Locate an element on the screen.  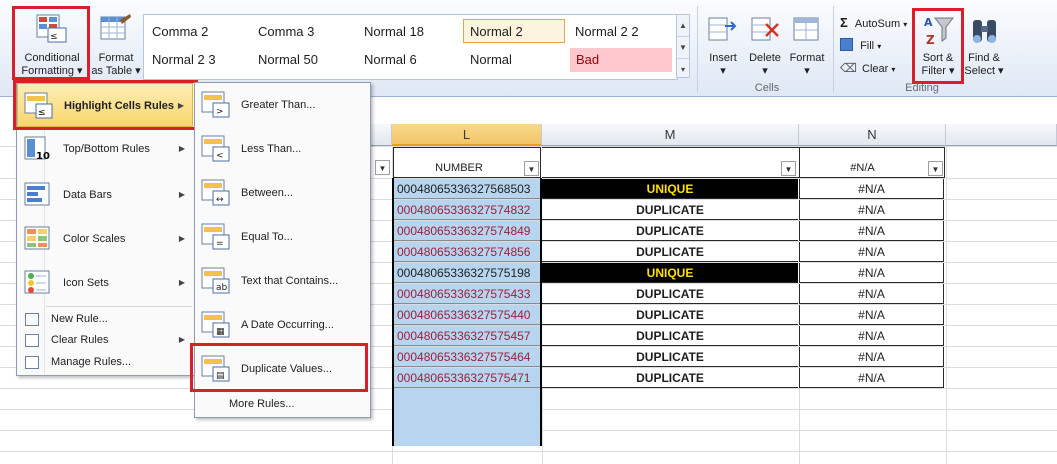
style-normal-2: Normal 2 is located at coordinates (514, 31).